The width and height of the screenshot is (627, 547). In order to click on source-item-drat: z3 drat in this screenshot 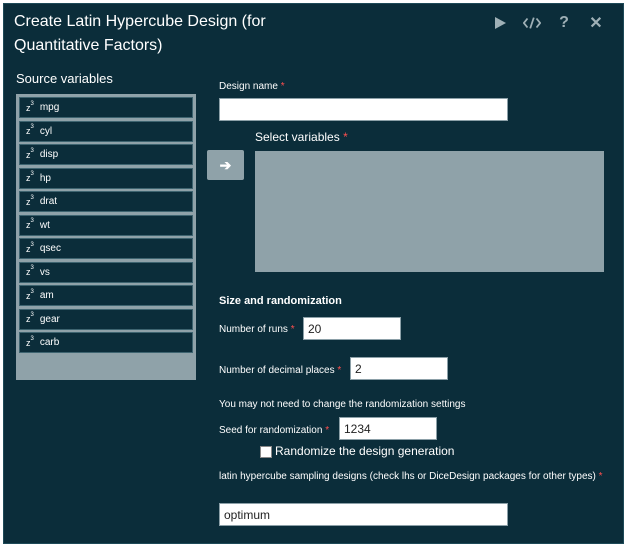, I will do `click(106, 201)`.